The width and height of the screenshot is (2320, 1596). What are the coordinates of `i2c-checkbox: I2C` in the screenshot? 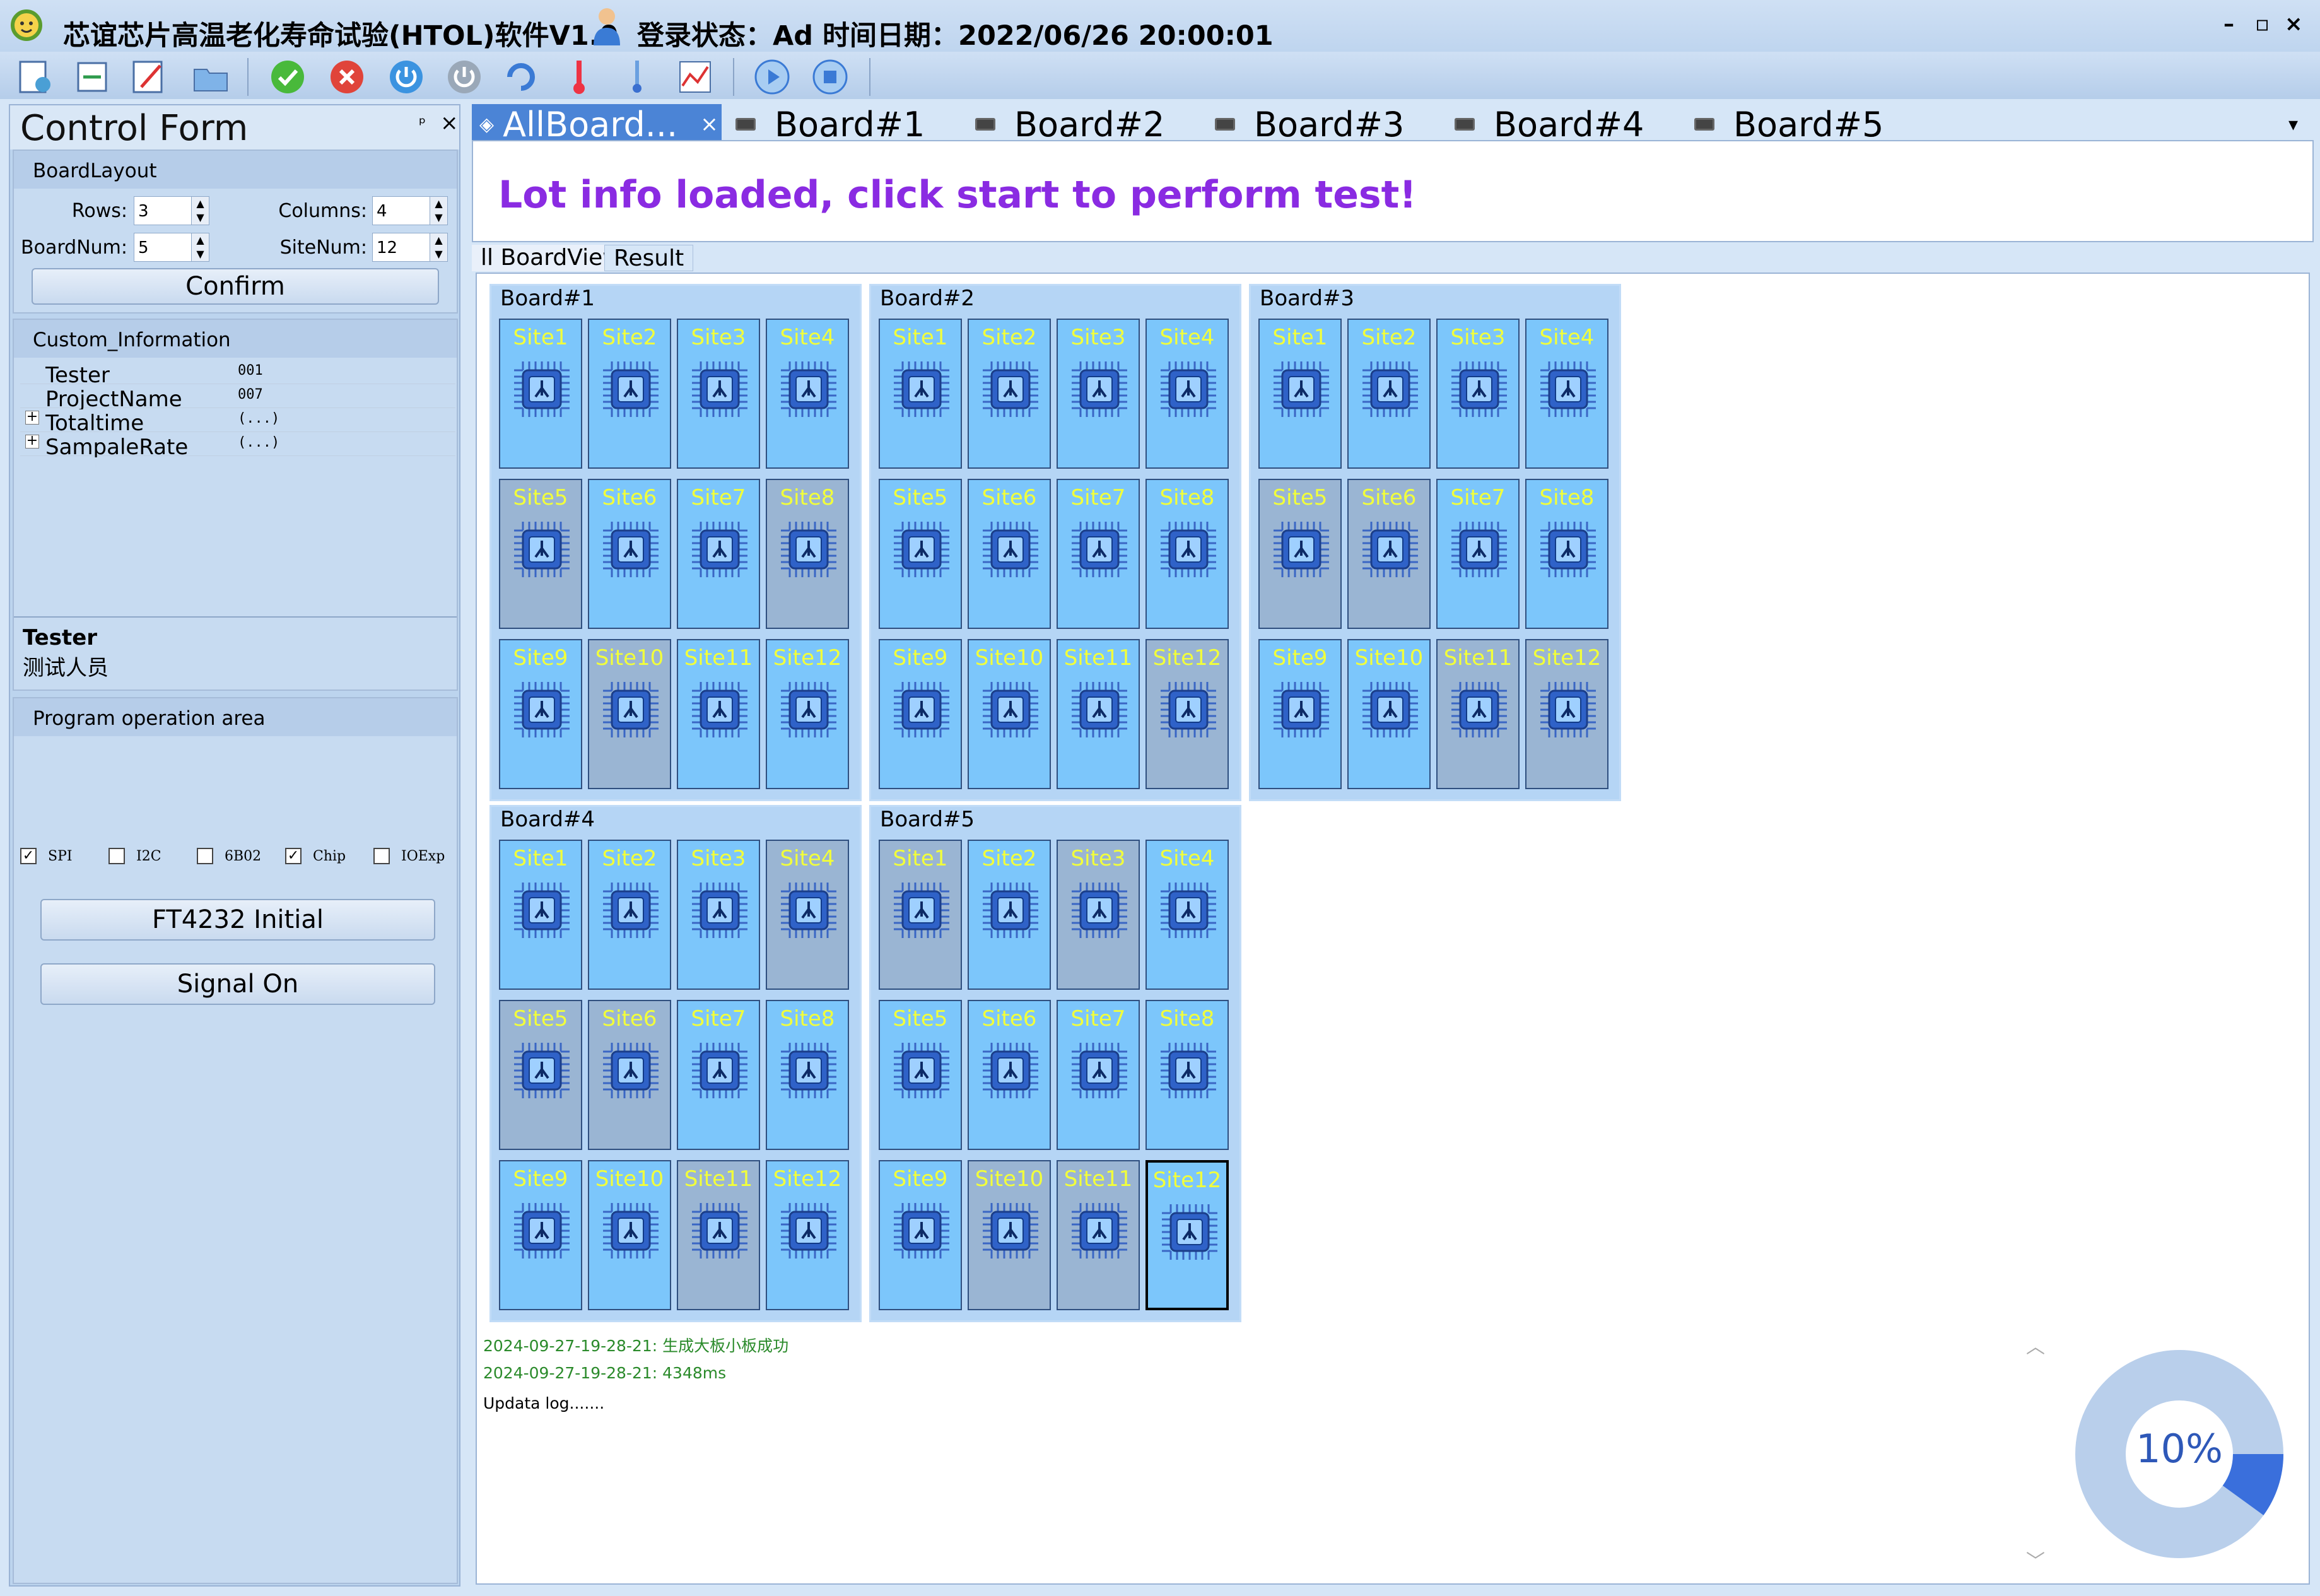 It's located at (134, 856).